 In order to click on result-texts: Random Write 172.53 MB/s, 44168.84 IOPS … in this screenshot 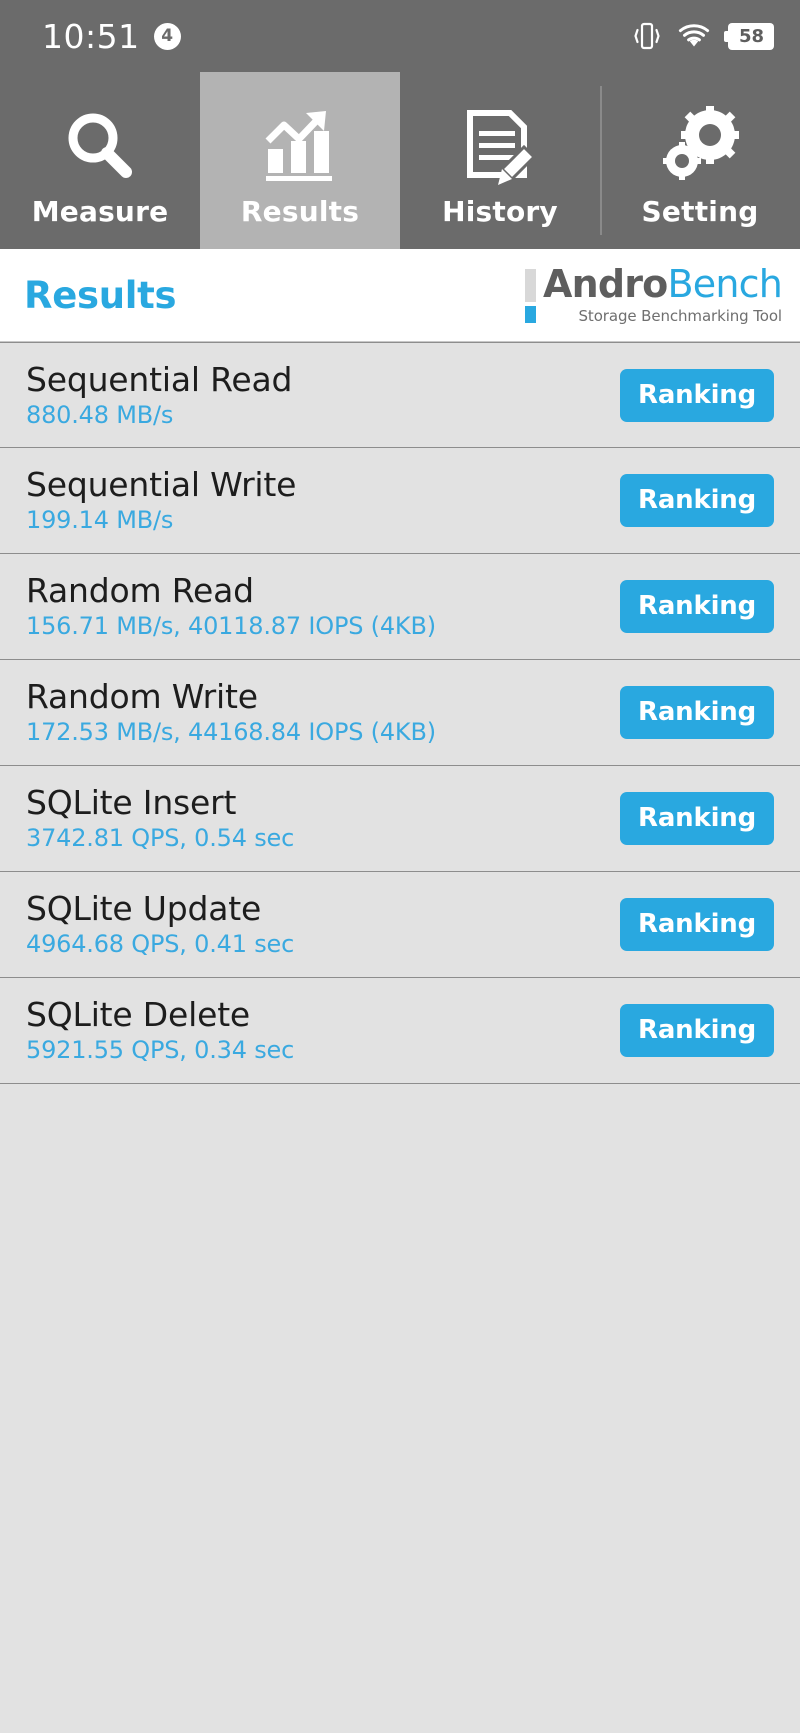, I will do `click(231, 712)`.